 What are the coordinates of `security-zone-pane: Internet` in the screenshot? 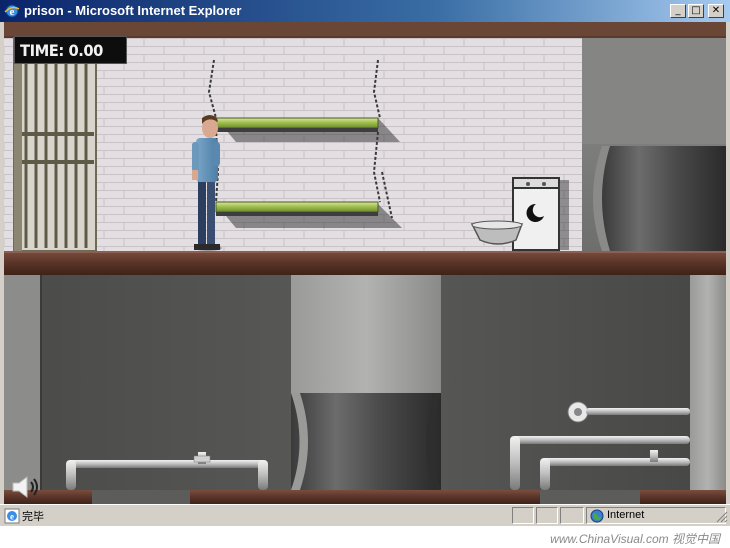 It's located at (656, 515).